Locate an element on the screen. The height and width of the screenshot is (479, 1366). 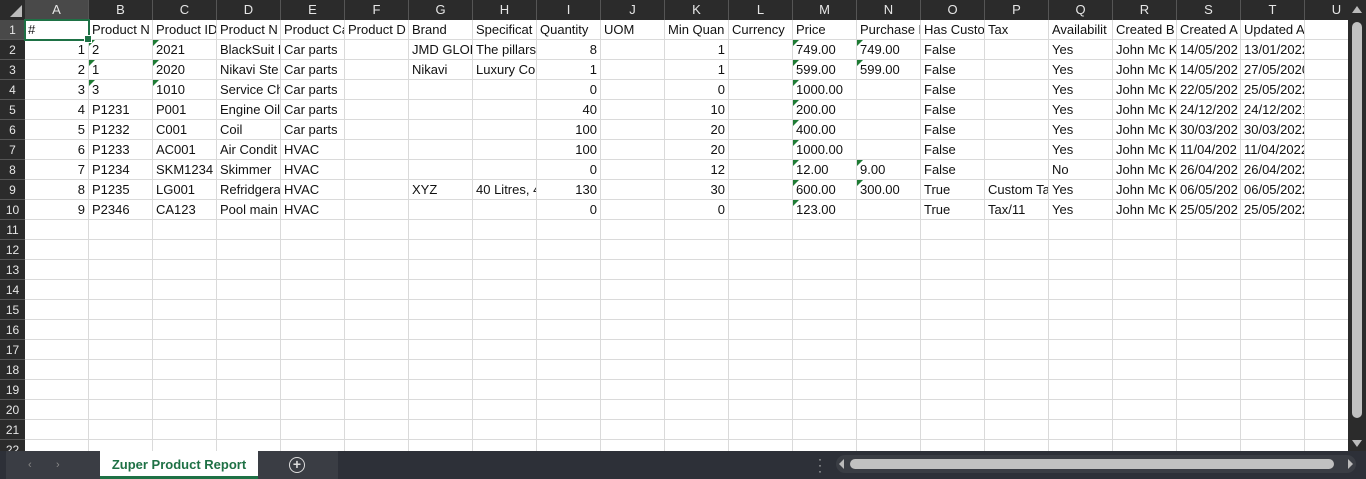
table-cell: 30 is located at coordinates (697, 190).